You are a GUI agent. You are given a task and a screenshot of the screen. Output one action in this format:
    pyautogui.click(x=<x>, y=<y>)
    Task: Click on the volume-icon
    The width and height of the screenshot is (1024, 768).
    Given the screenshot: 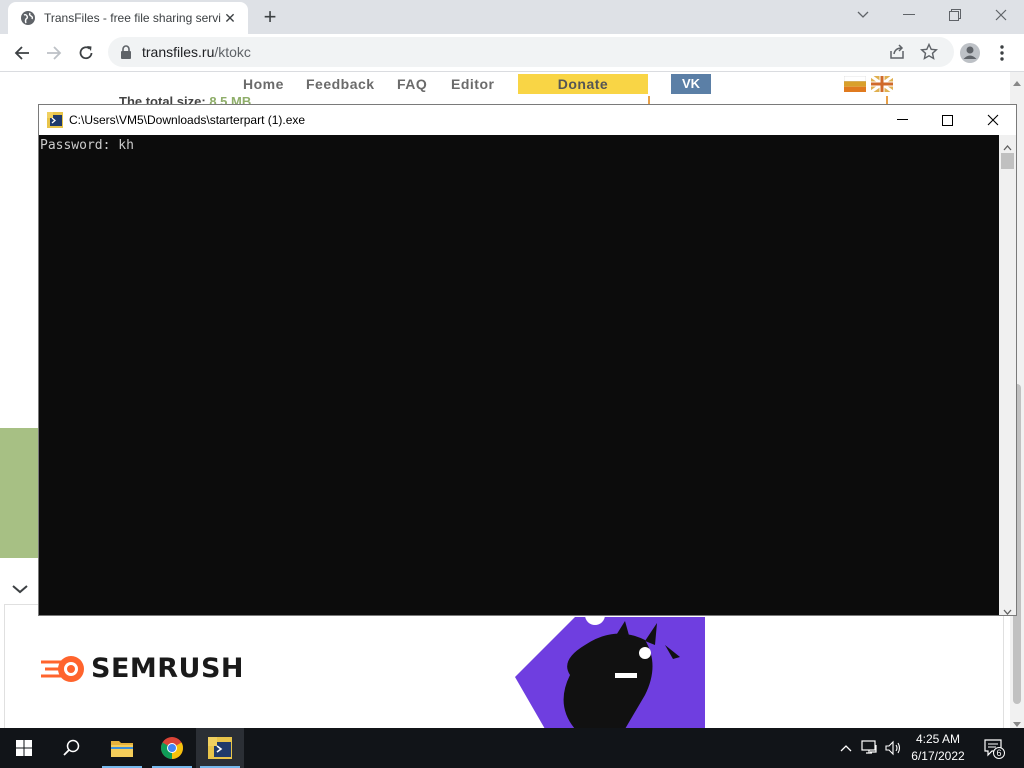 What is the action you would take?
    pyautogui.click(x=894, y=748)
    